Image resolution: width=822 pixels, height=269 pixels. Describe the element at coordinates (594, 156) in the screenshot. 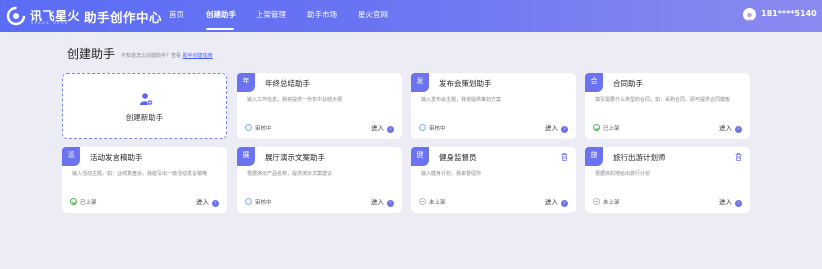

I see `card-badge: 旅` at that location.